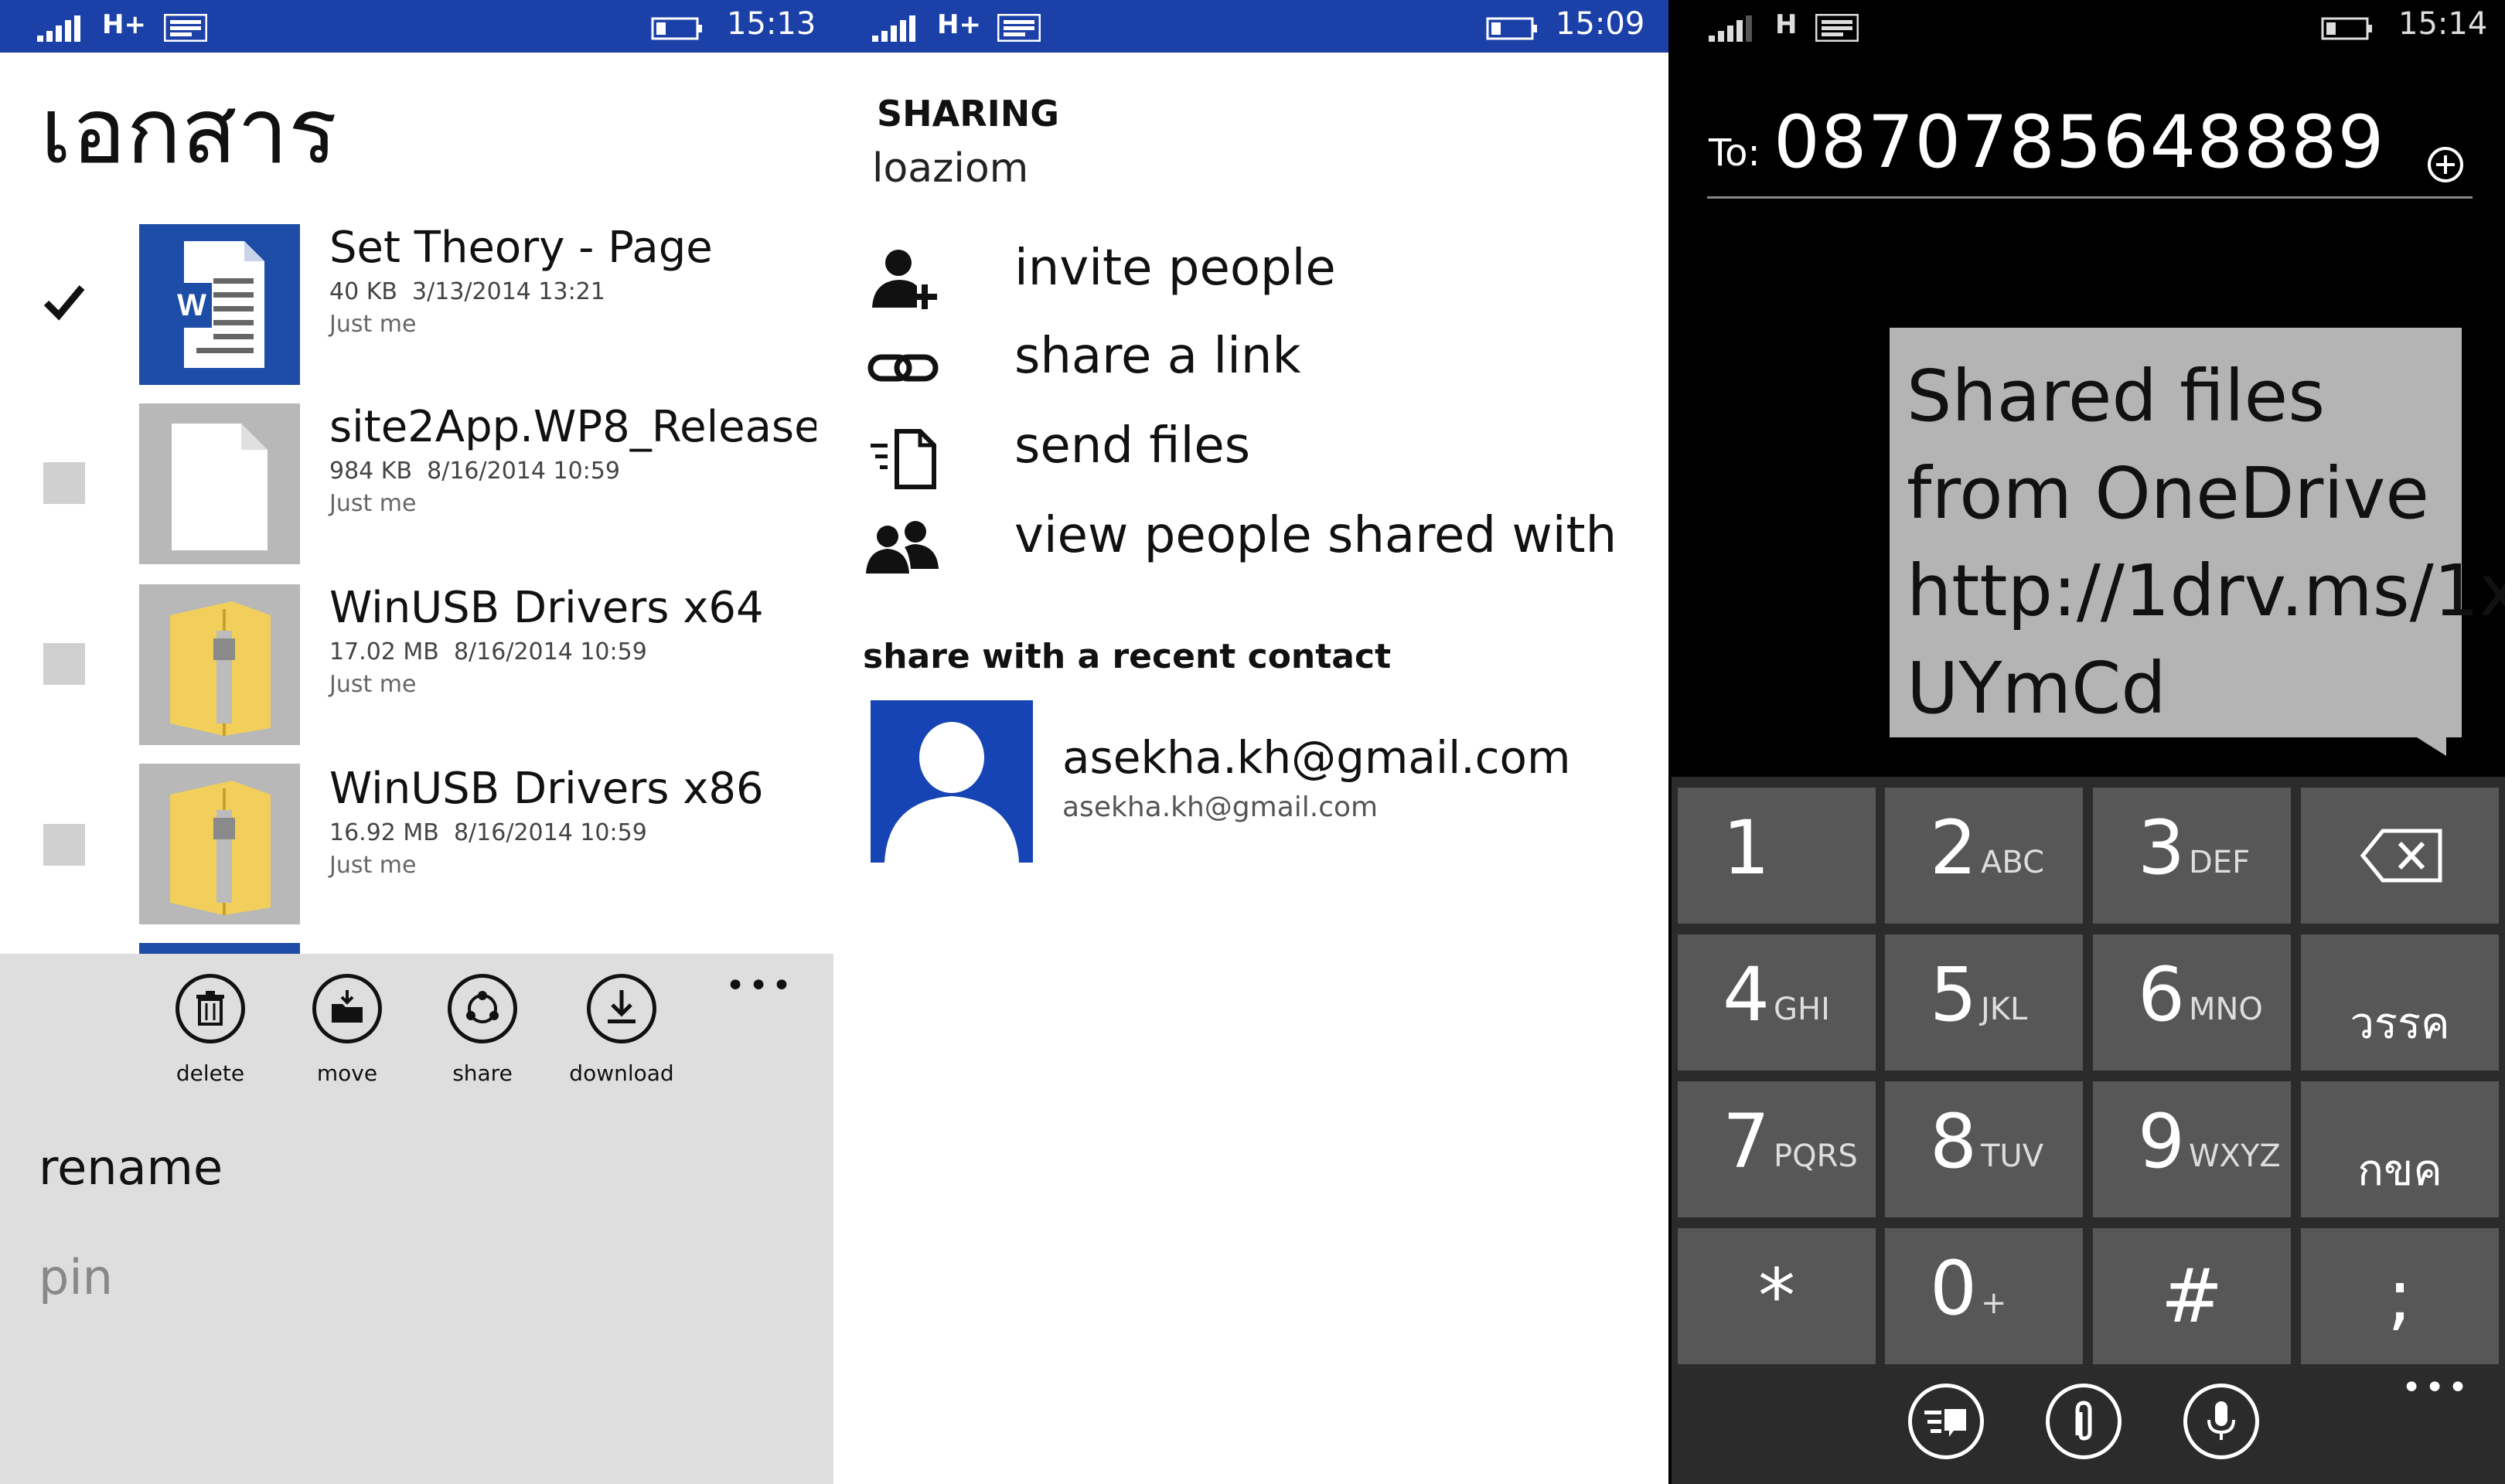 This screenshot has width=2505, height=1484. What do you see at coordinates (1747, 848) in the screenshot?
I see `key-digit: 1` at bounding box center [1747, 848].